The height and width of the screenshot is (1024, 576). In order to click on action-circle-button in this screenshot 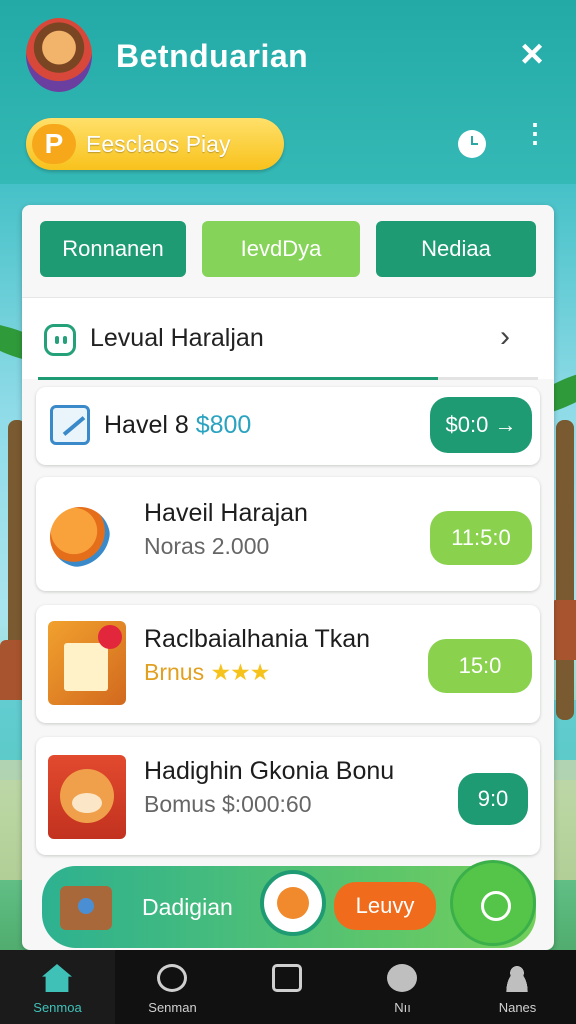, I will do `click(493, 903)`.